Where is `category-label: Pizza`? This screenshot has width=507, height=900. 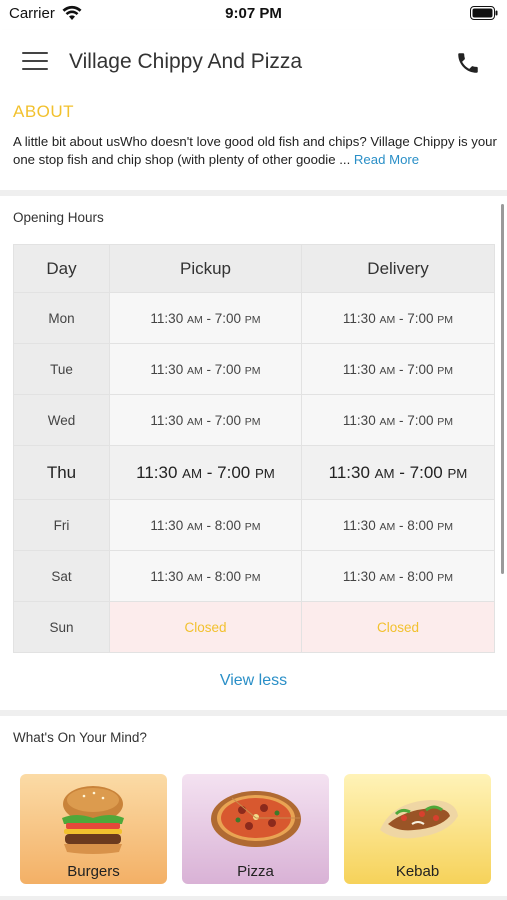
category-label: Pizza is located at coordinates (255, 871).